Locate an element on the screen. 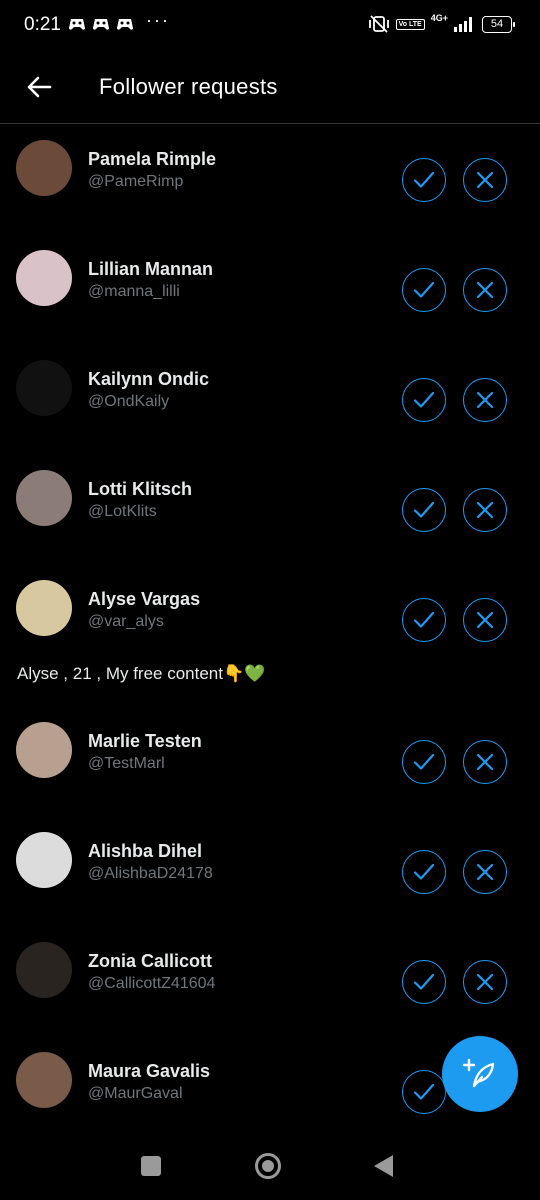 This screenshot has height=1200, width=540. status-time: 0:21 is located at coordinates (42, 24).